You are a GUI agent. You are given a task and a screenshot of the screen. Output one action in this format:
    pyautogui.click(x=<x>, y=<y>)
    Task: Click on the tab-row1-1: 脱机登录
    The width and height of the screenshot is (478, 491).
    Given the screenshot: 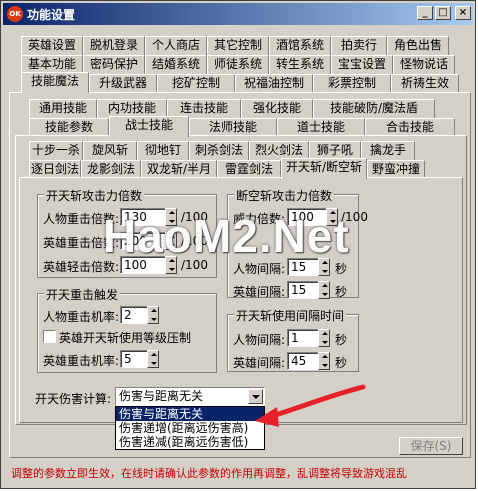 What is the action you would take?
    pyautogui.click(x=114, y=45)
    